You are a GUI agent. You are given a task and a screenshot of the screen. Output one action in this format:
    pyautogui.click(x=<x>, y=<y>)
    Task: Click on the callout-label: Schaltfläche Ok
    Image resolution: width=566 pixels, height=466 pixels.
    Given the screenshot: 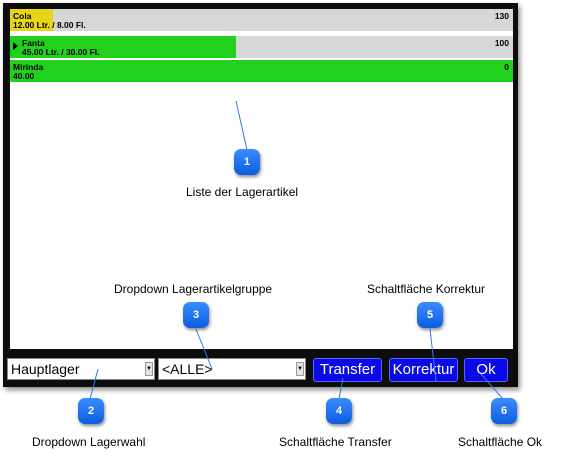 What is the action you would take?
    pyautogui.click(x=500, y=442)
    